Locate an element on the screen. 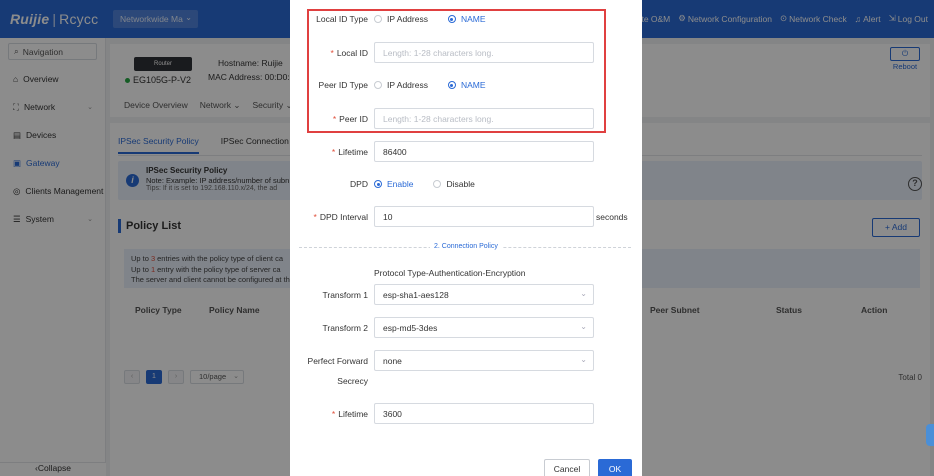 The height and width of the screenshot is (476, 934). protocol-label: Protocol Type-Authentication-Encryption is located at coordinates (450, 273).